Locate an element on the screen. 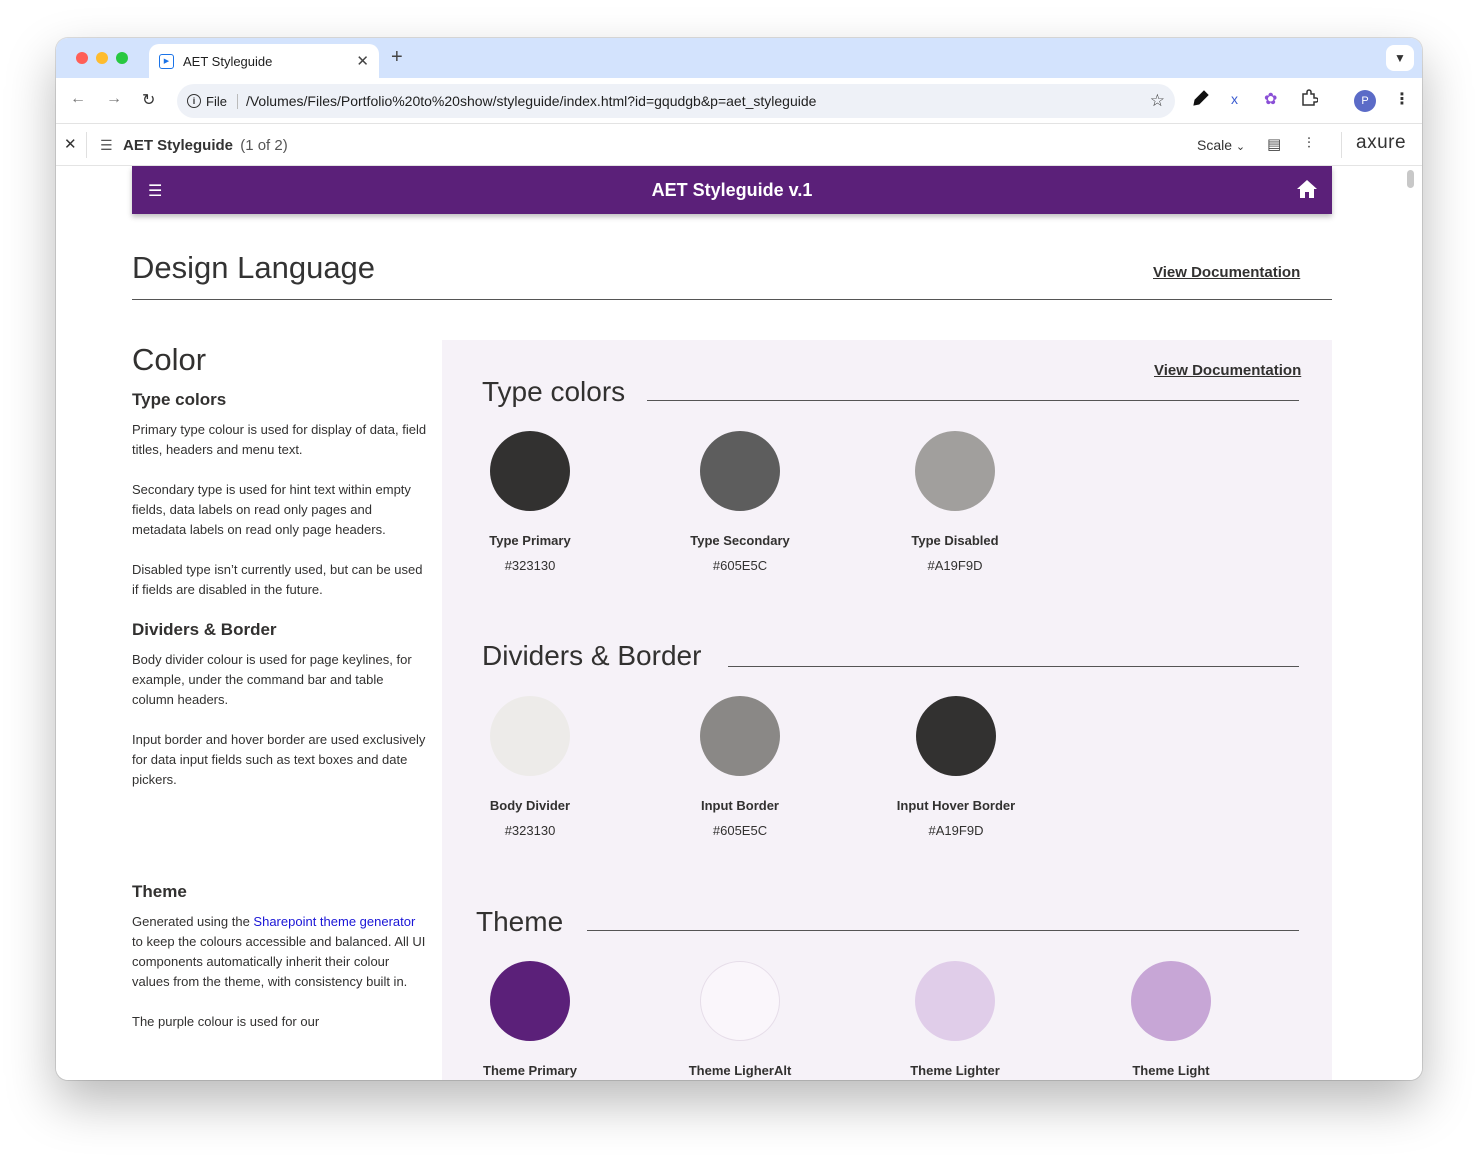  extension-x-icon: x is located at coordinates (1234, 99).